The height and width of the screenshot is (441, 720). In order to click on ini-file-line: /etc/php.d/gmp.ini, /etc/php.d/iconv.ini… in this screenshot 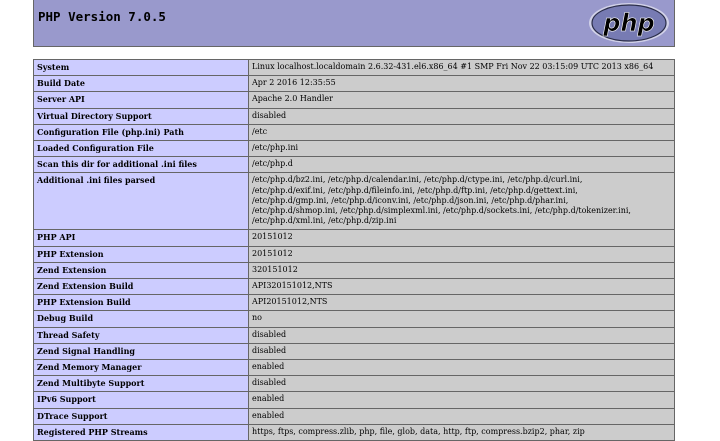, I will do `click(410, 200)`.